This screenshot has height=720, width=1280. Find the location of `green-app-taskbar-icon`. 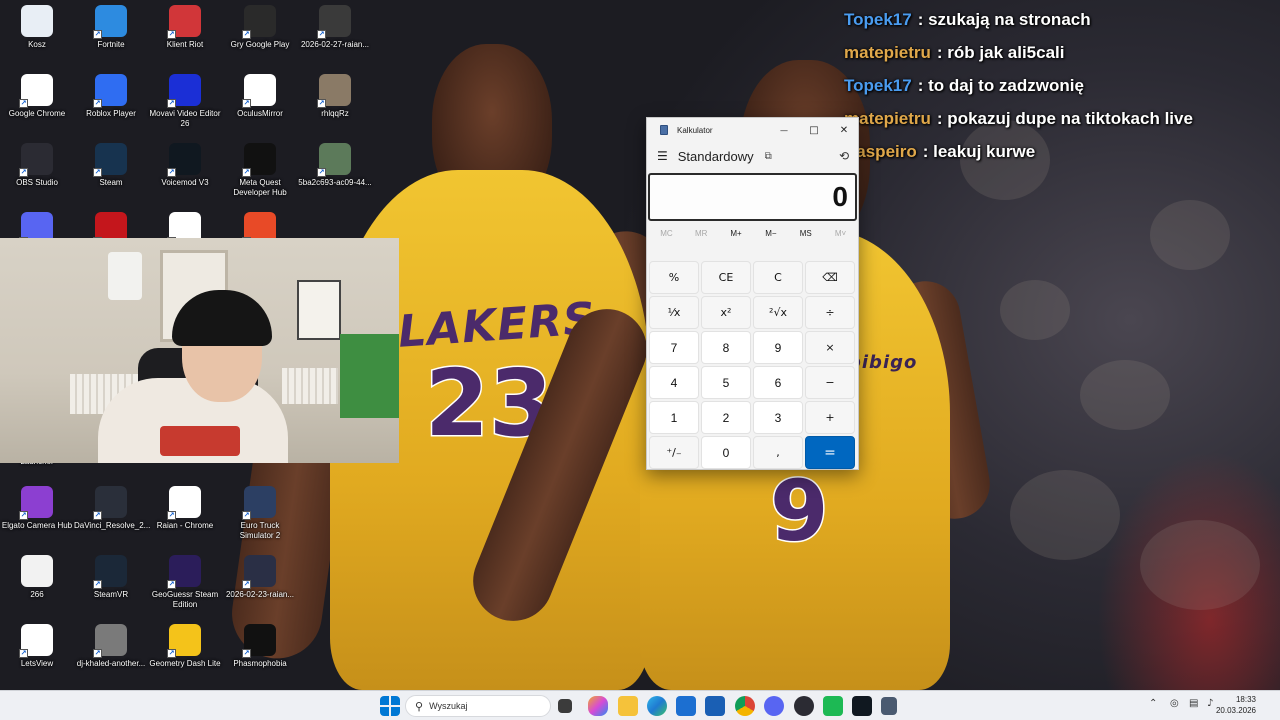

green-app-taskbar-icon is located at coordinates (833, 706).